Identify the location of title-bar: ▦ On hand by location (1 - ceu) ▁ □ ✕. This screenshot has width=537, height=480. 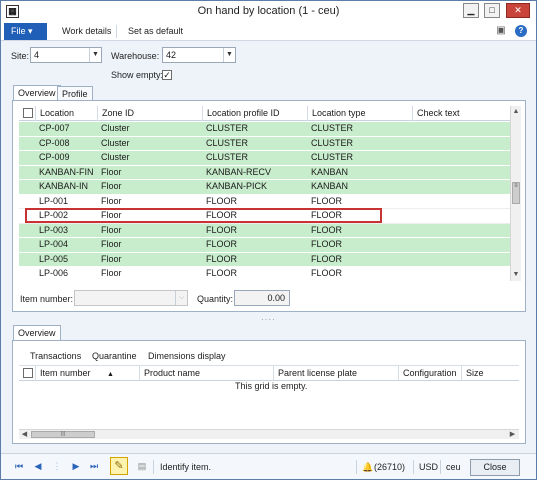
(268, 11).